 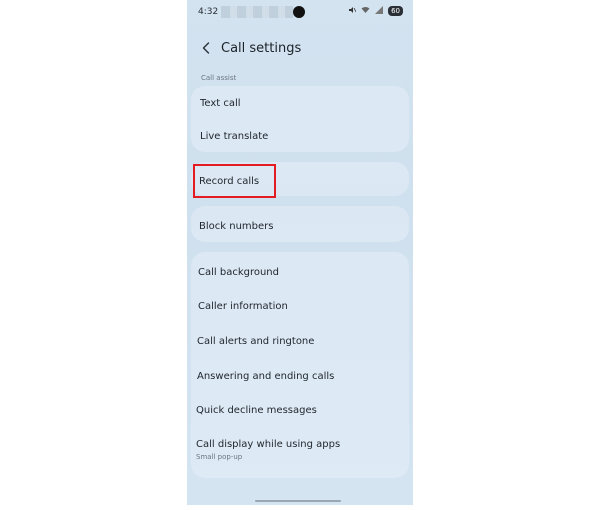 What do you see at coordinates (300, 119) in the screenshot?
I see `card-call-assist` at bounding box center [300, 119].